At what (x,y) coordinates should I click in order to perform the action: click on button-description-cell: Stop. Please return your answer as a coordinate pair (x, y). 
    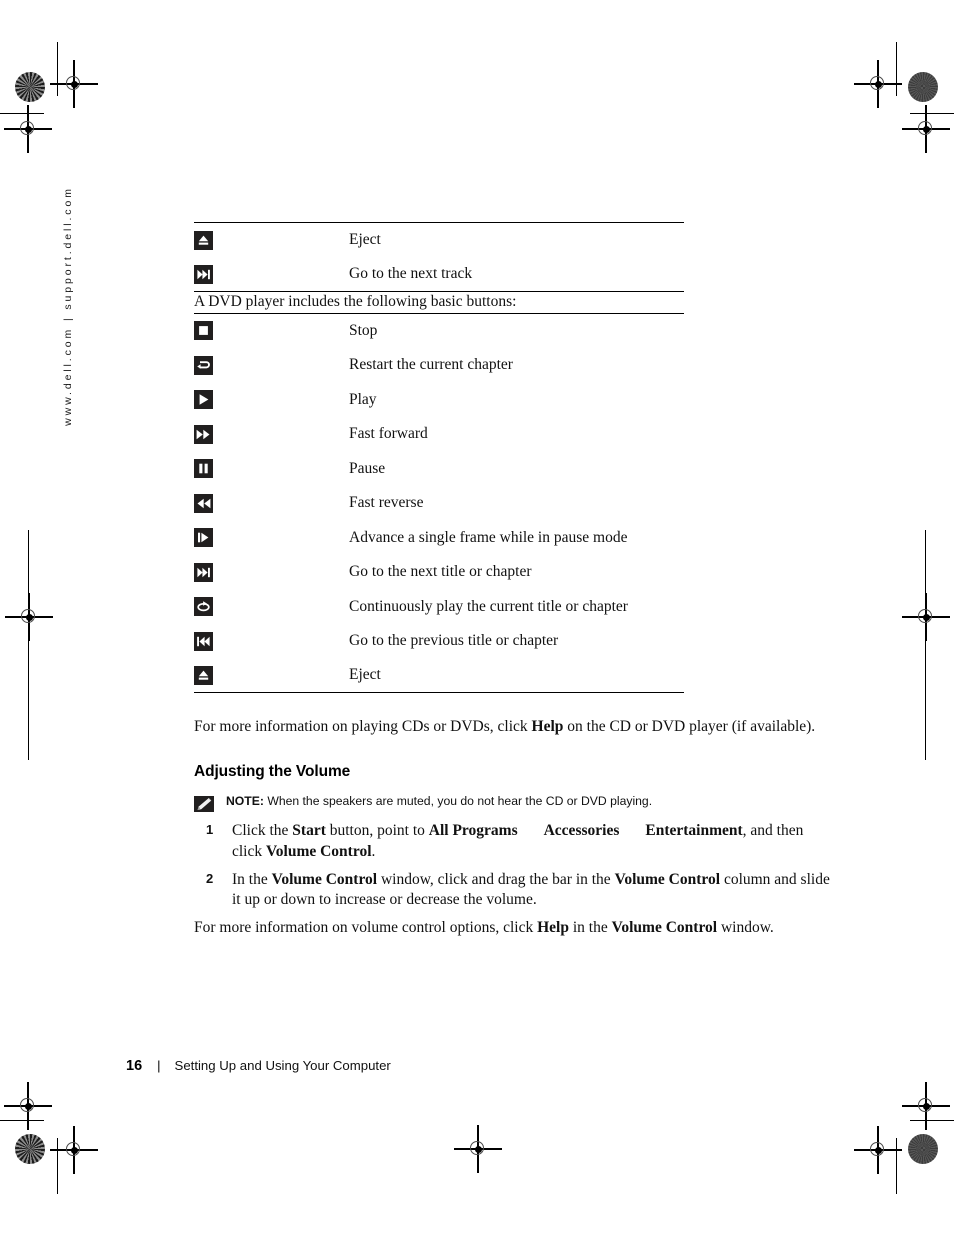
    Looking at the image, I should click on (363, 330).